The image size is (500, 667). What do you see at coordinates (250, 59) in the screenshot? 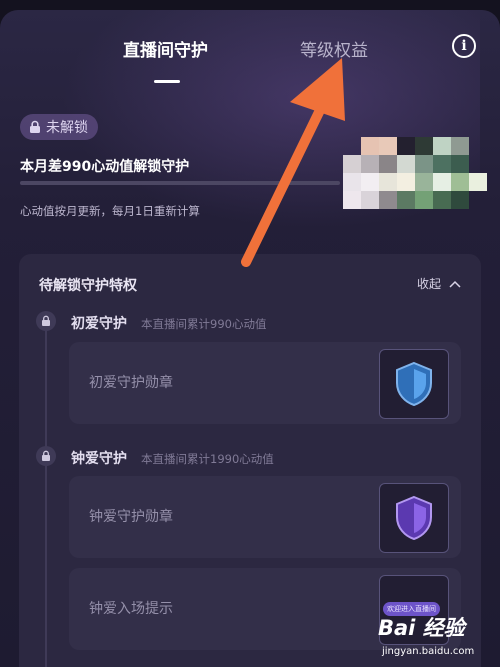
I see `tab-bar: 直播间守护 等级权益` at bounding box center [250, 59].